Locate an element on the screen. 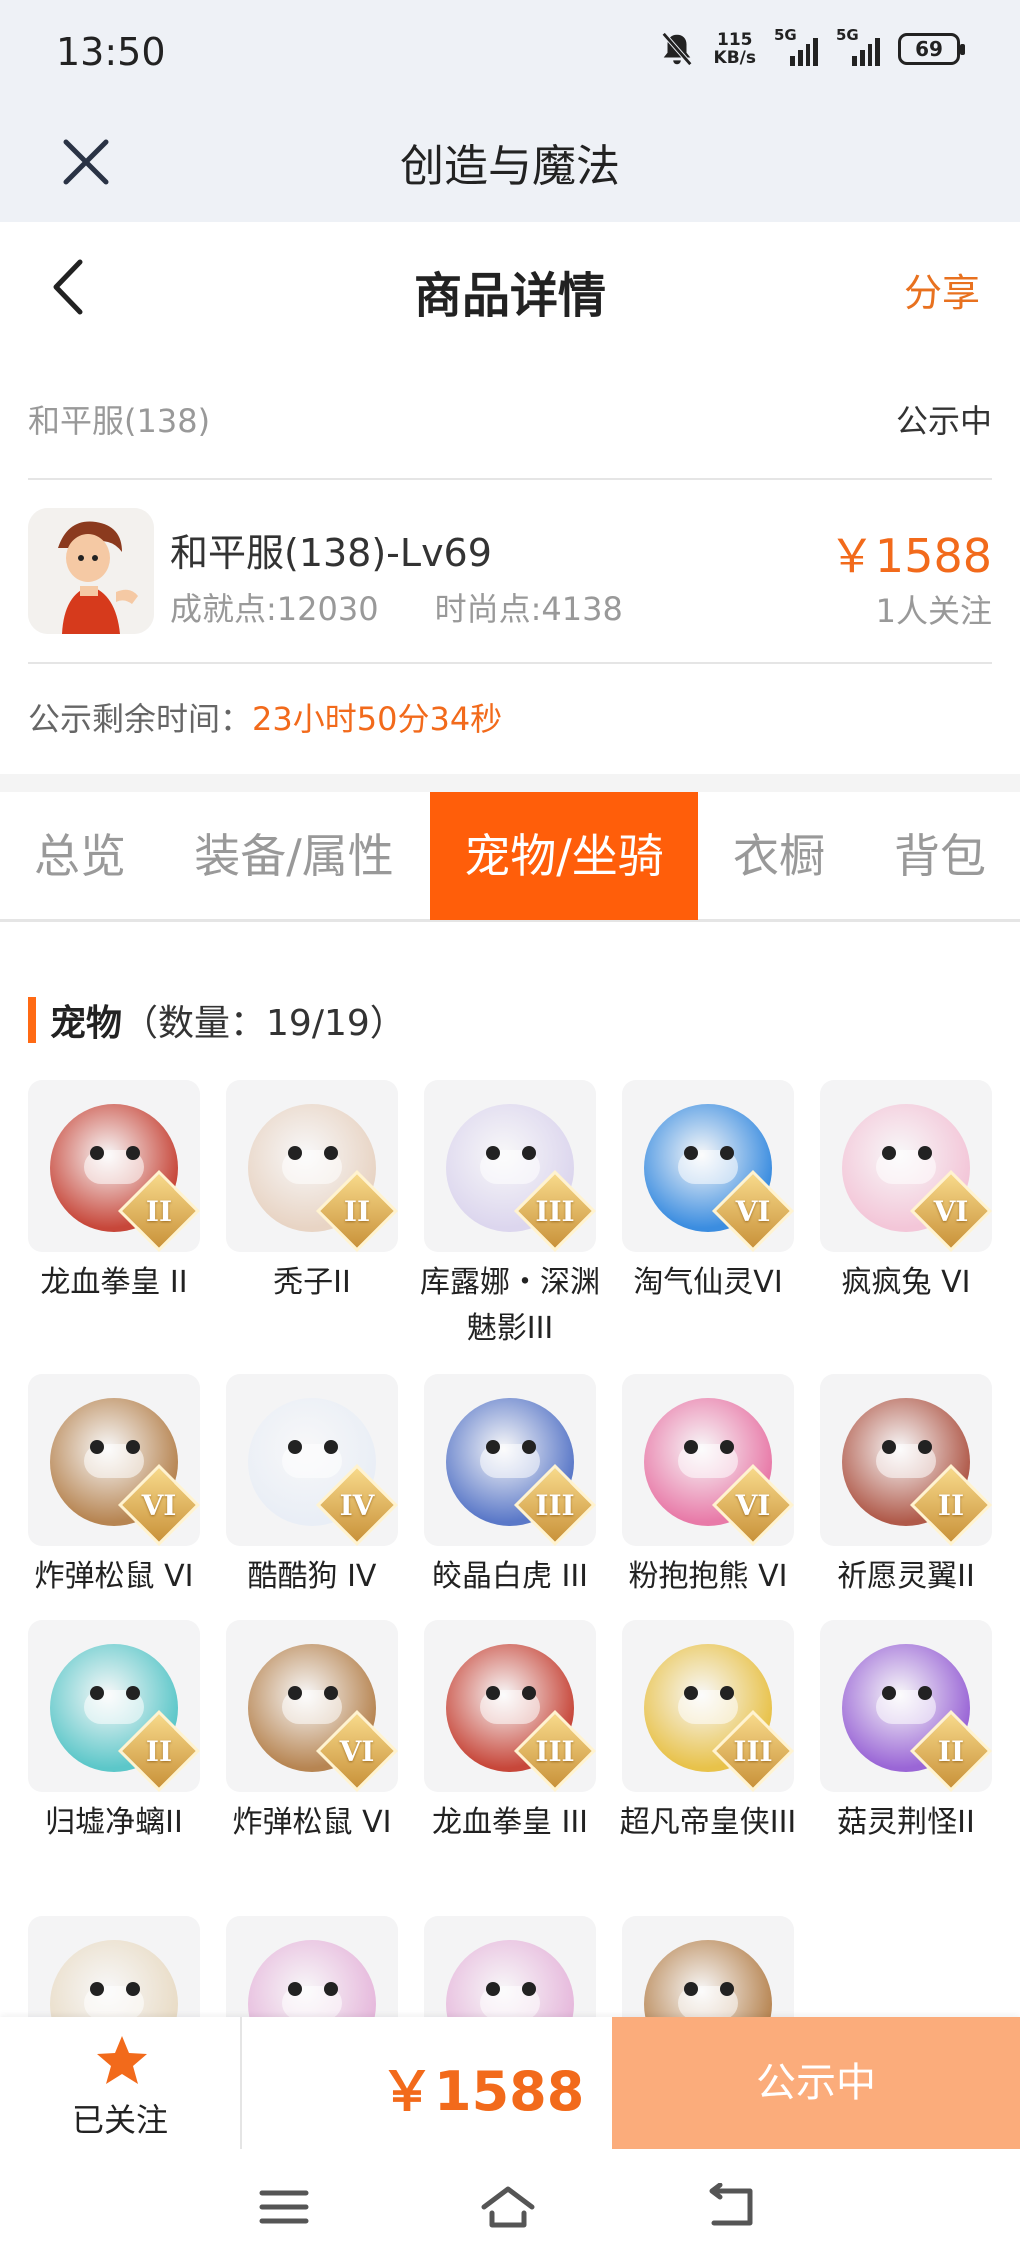 The width and height of the screenshot is (1020, 2267). battery-icon: 69 is located at coordinates (931, 49).